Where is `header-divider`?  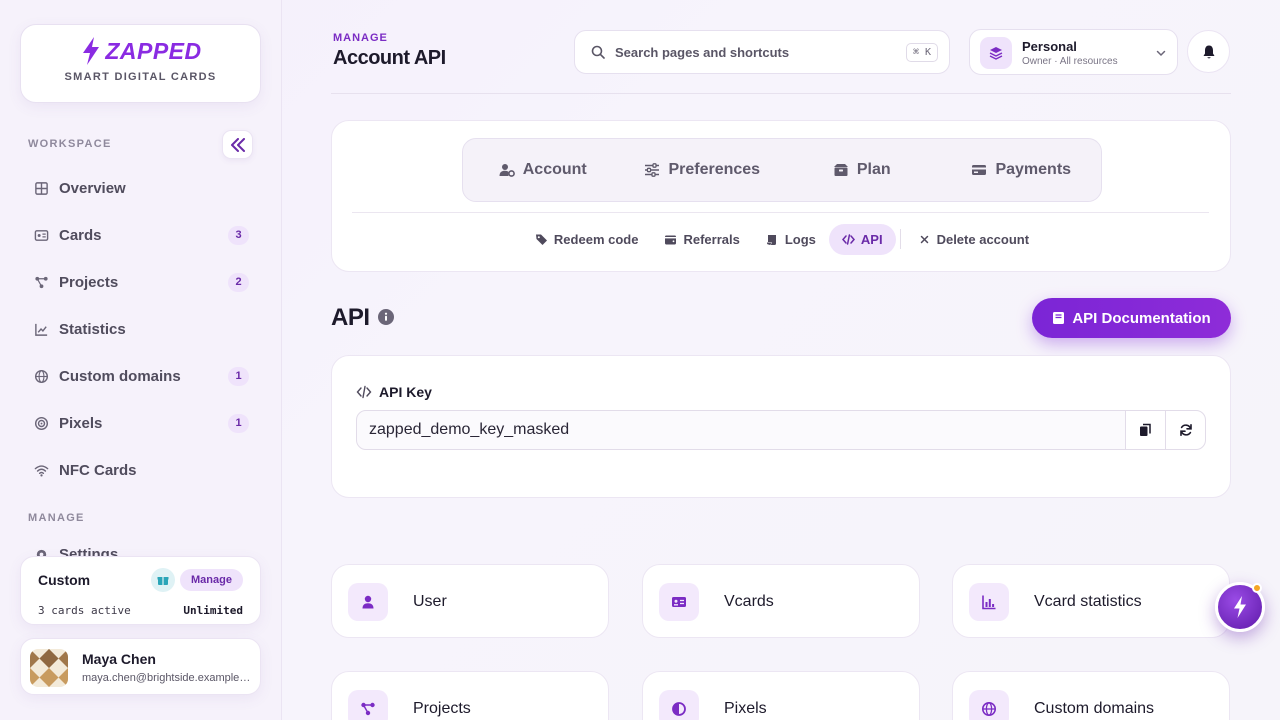 header-divider is located at coordinates (781, 93).